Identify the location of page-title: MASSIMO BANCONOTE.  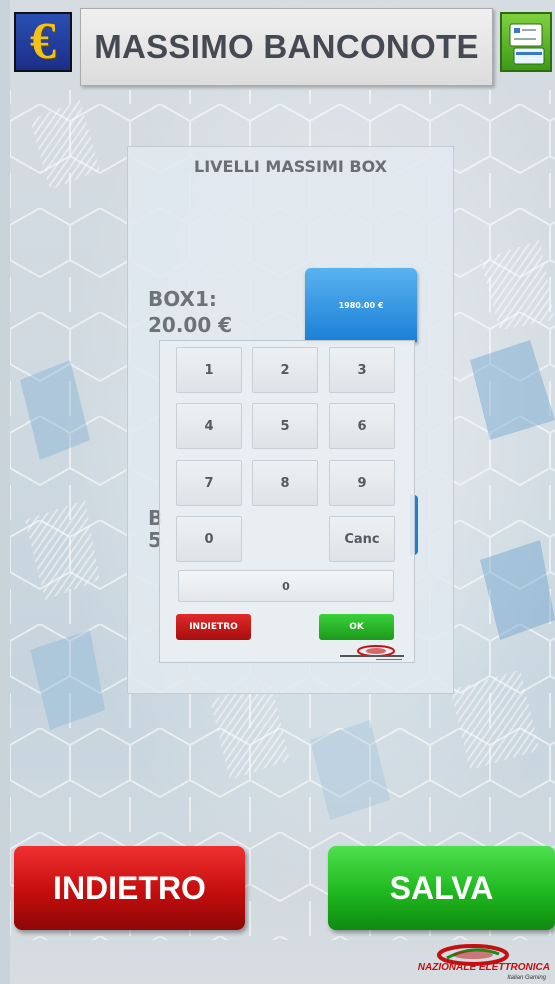
(286, 46).